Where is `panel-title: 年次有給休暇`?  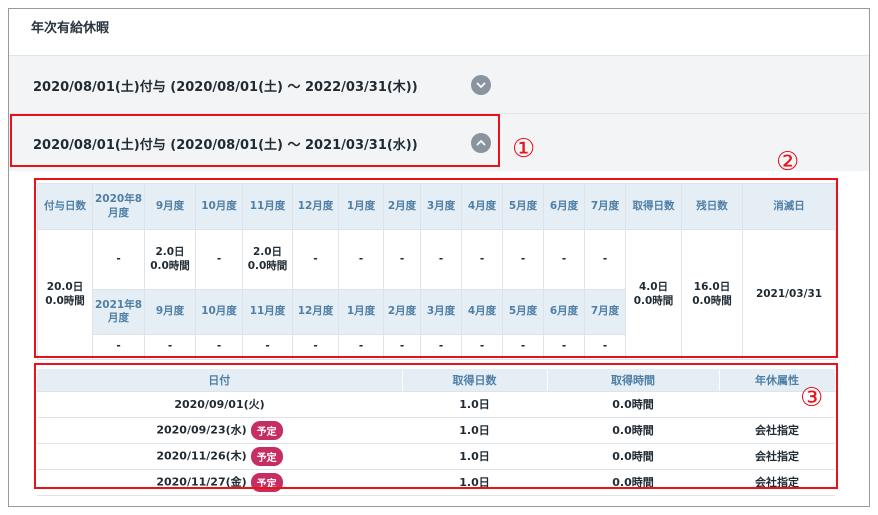
panel-title: 年次有給休暇 is located at coordinates (70, 28).